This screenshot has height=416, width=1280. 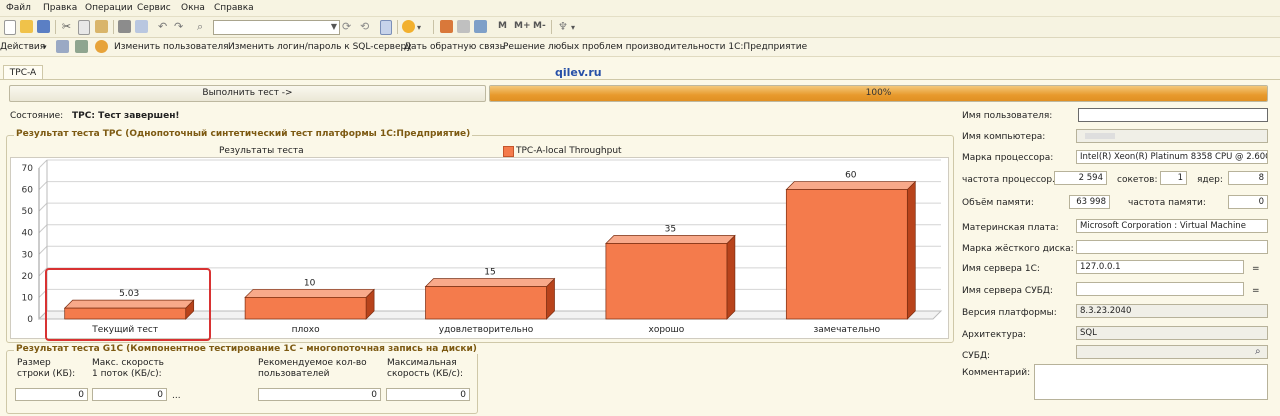 I want to click on chevron-down-icon: ▼, so click(x=334, y=26).